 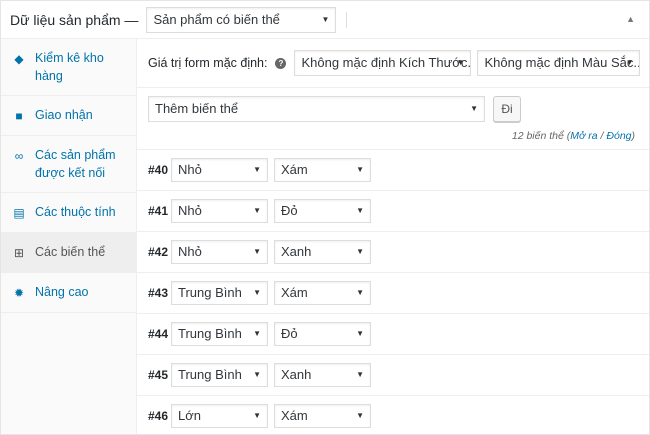 I want to click on variation-id: #41, so click(x=158, y=211).